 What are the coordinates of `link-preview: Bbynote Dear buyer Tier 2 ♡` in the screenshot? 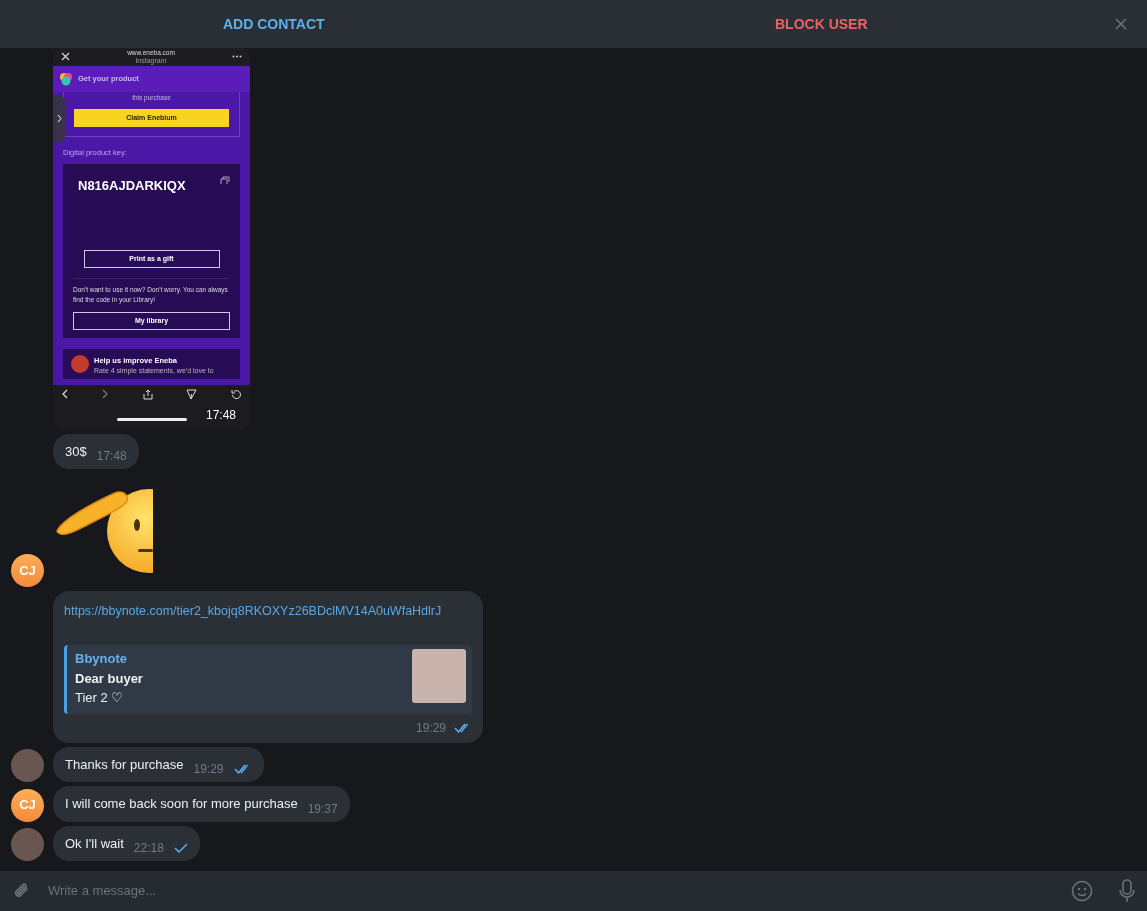 It's located at (268, 679).